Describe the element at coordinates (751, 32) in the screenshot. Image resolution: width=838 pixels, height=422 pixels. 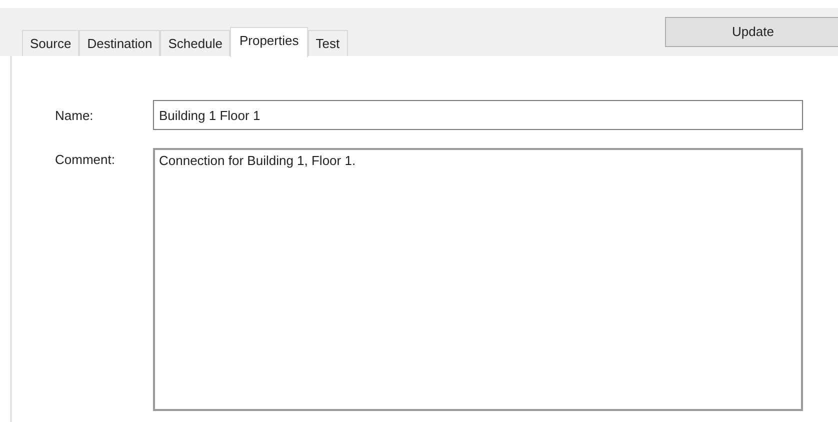
I see `update-button: Update` at that location.